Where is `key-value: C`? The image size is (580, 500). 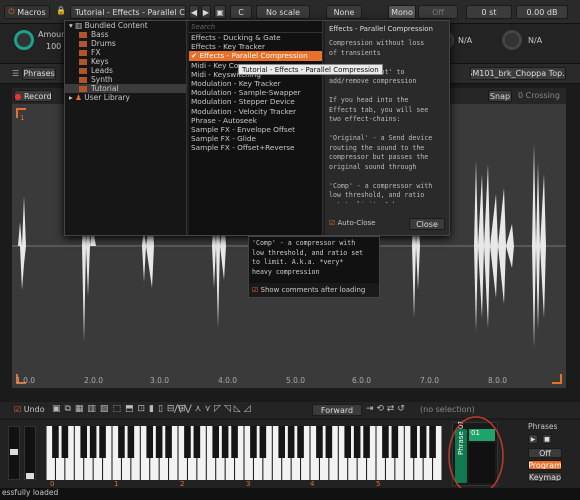 key-value: C is located at coordinates (241, 12).